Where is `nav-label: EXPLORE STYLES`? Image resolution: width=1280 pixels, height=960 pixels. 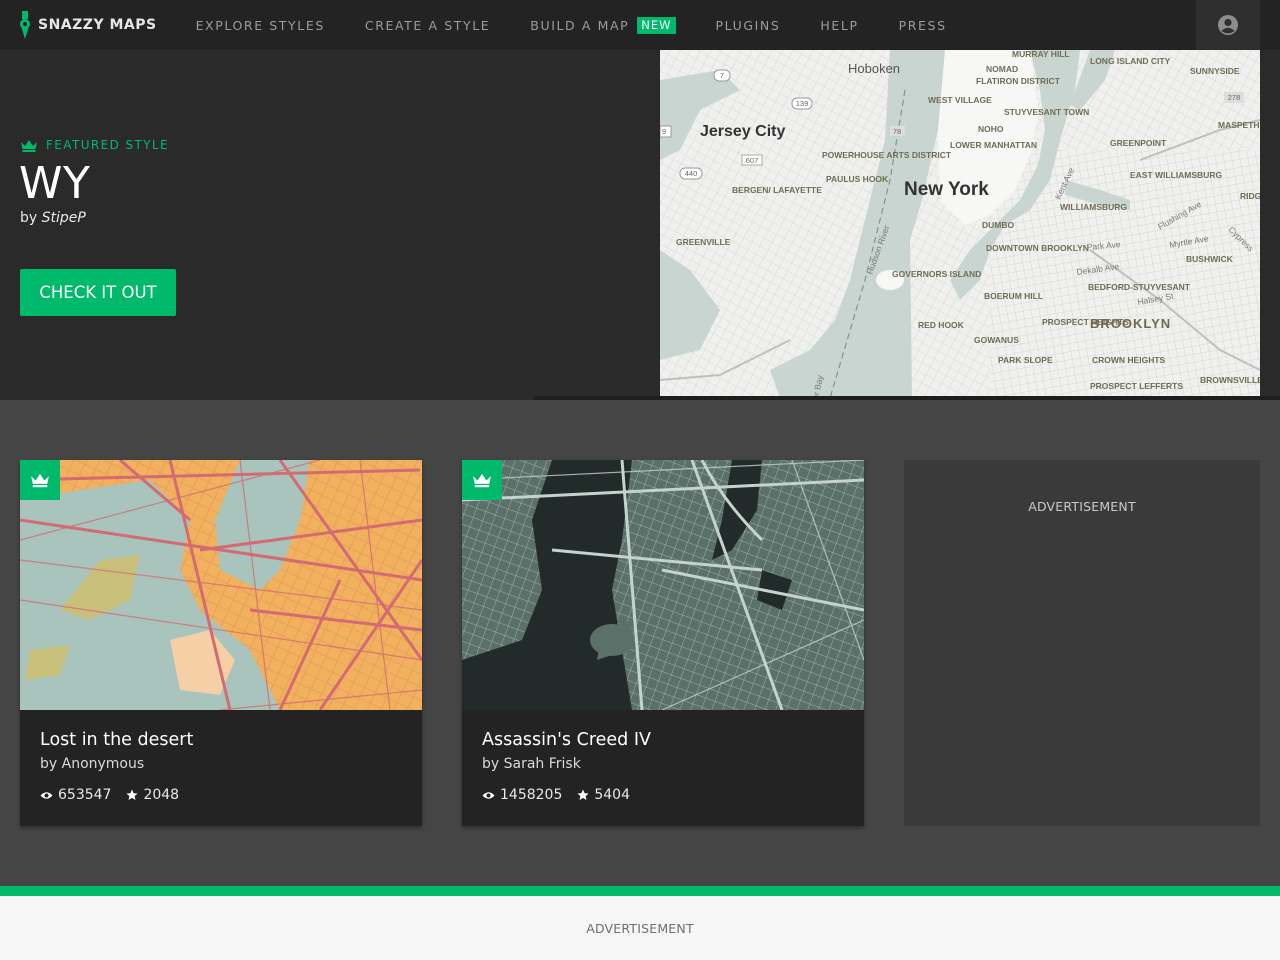 nav-label: EXPLORE STYLES is located at coordinates (260, 25).